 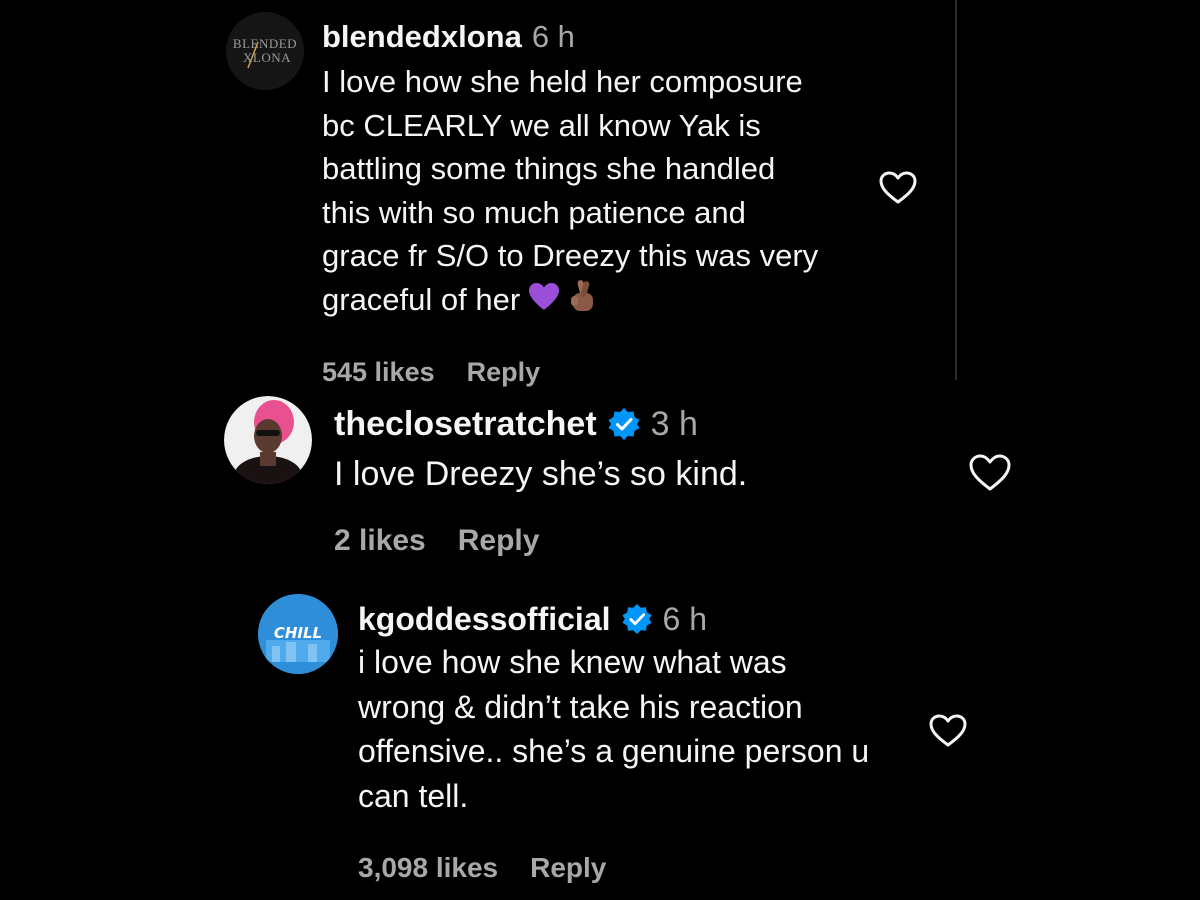 What do you see at coordinates (378, 372) in the screenshot?
I see `like-count: 545 likes` at bounding box center [378, 372].